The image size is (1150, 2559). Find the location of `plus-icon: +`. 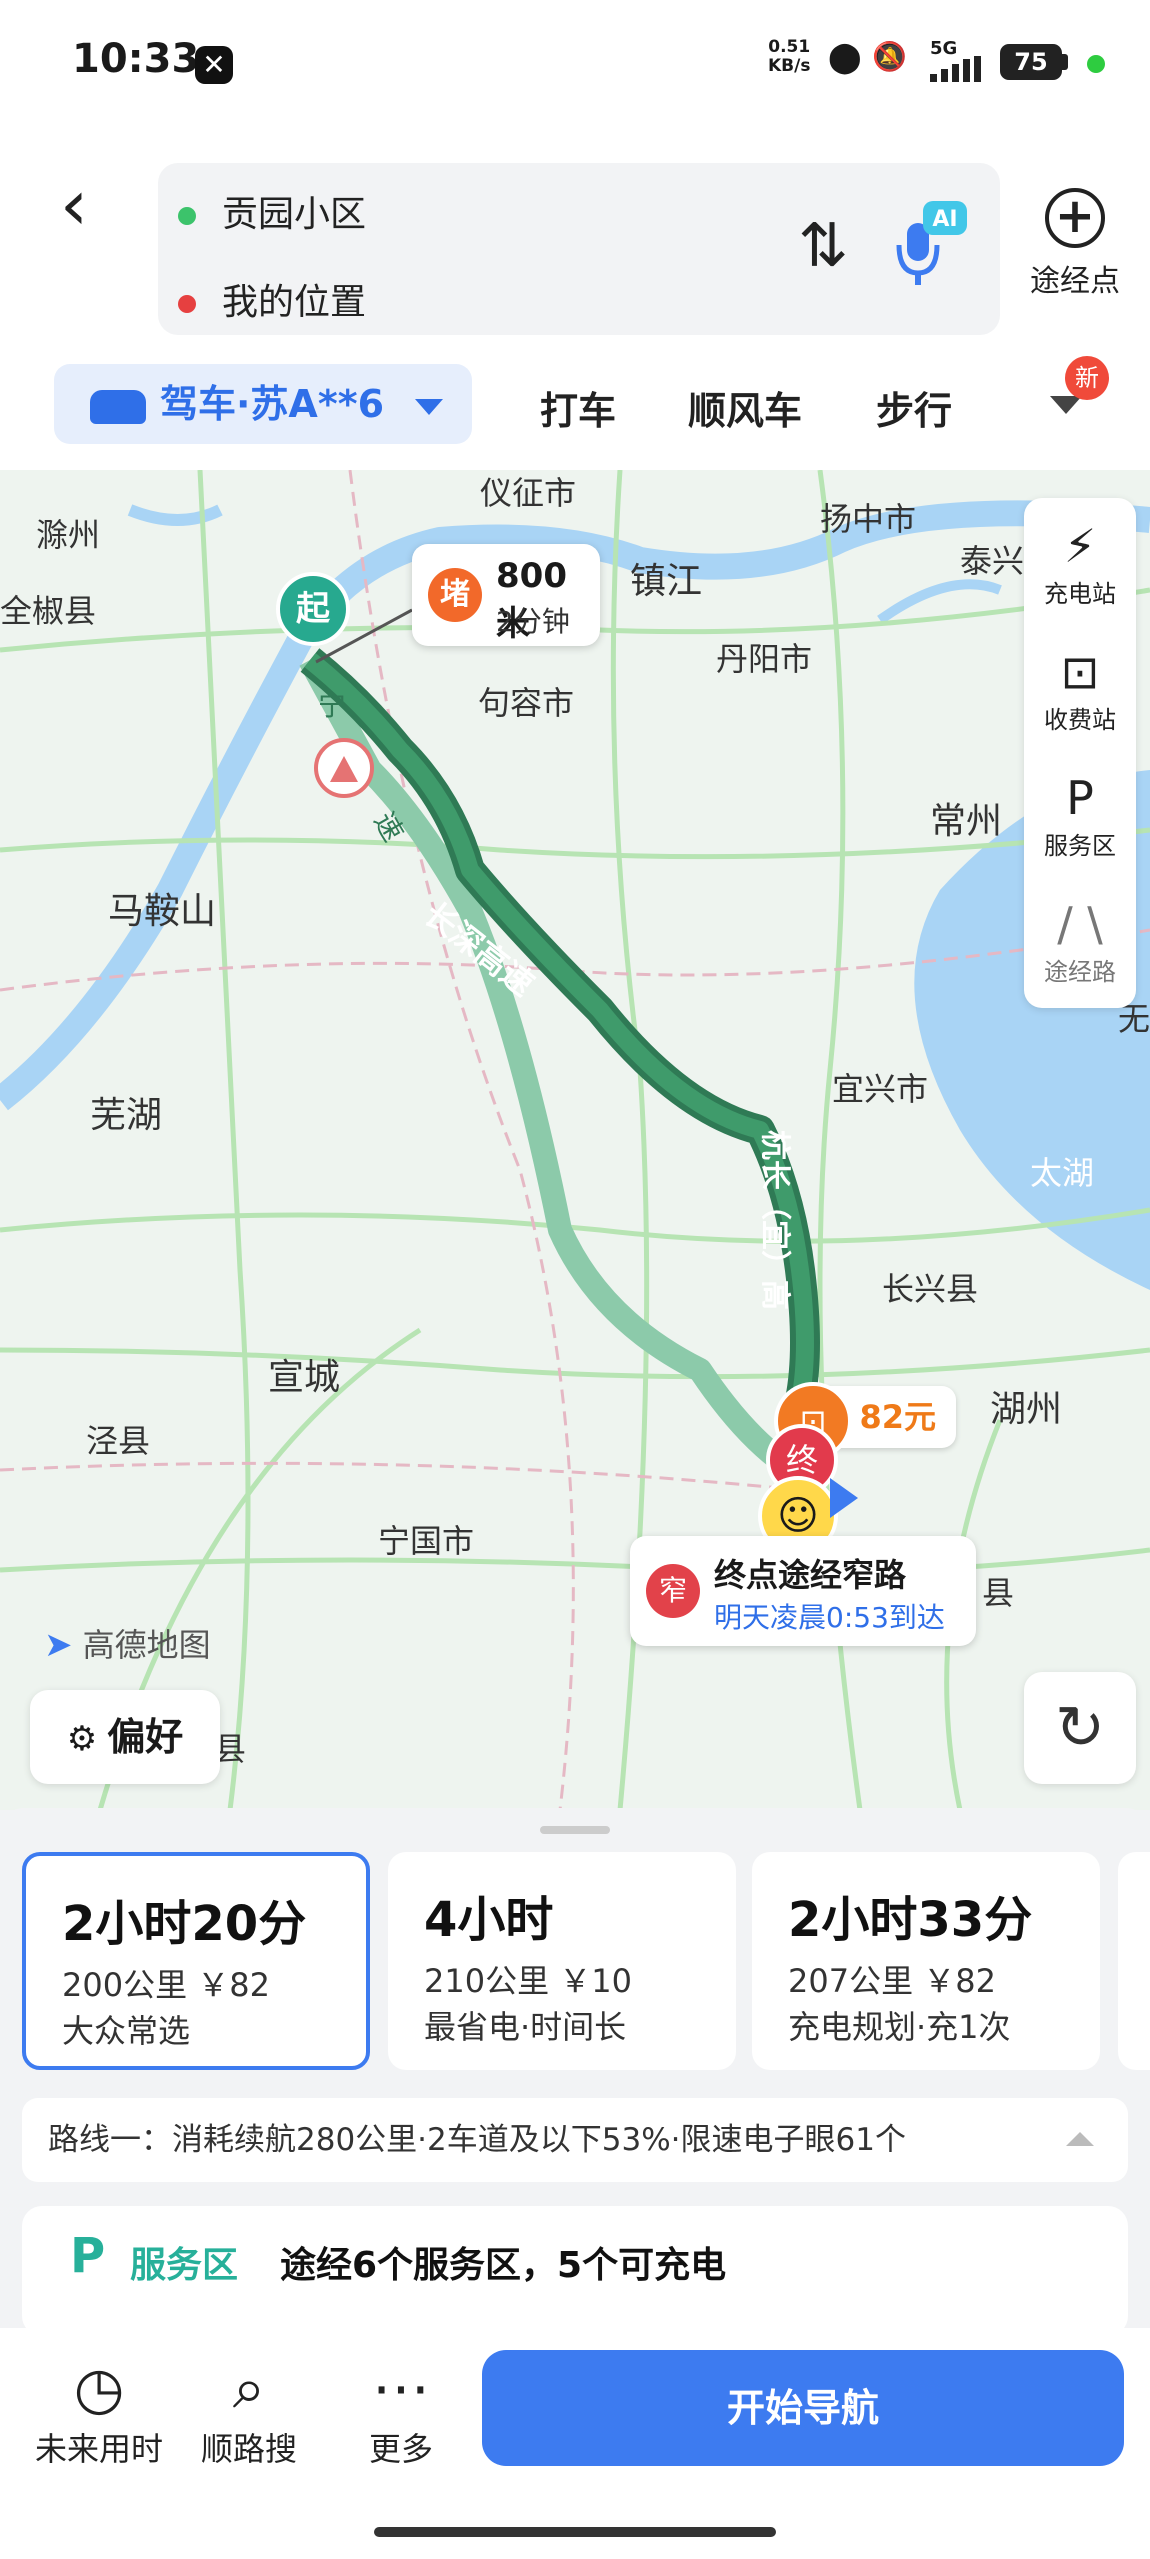

plus-icon: + is located at coordinates (1075, 218).